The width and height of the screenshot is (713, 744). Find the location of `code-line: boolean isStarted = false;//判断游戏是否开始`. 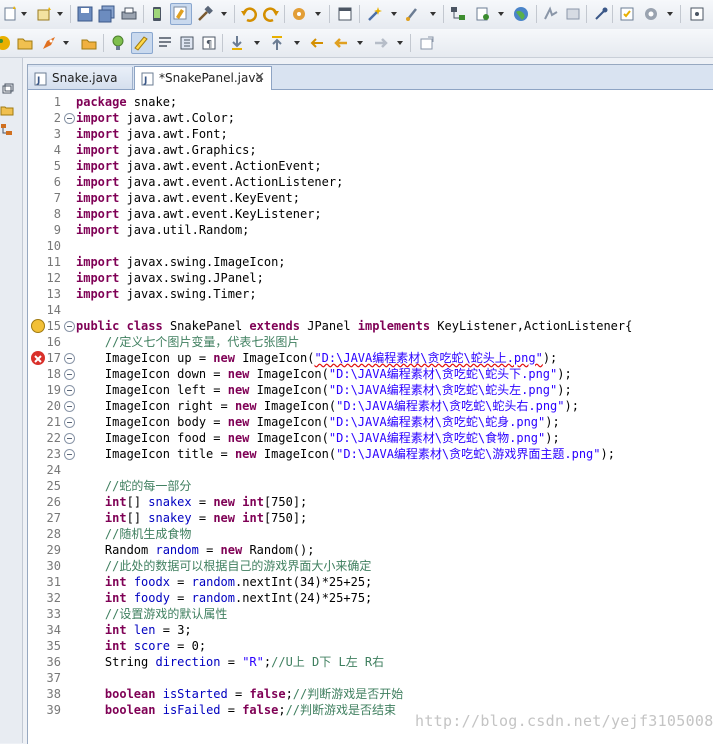

code-line: boolean isStarted = false;//判断游戏是否开始 is located at coordinates (239, 694).